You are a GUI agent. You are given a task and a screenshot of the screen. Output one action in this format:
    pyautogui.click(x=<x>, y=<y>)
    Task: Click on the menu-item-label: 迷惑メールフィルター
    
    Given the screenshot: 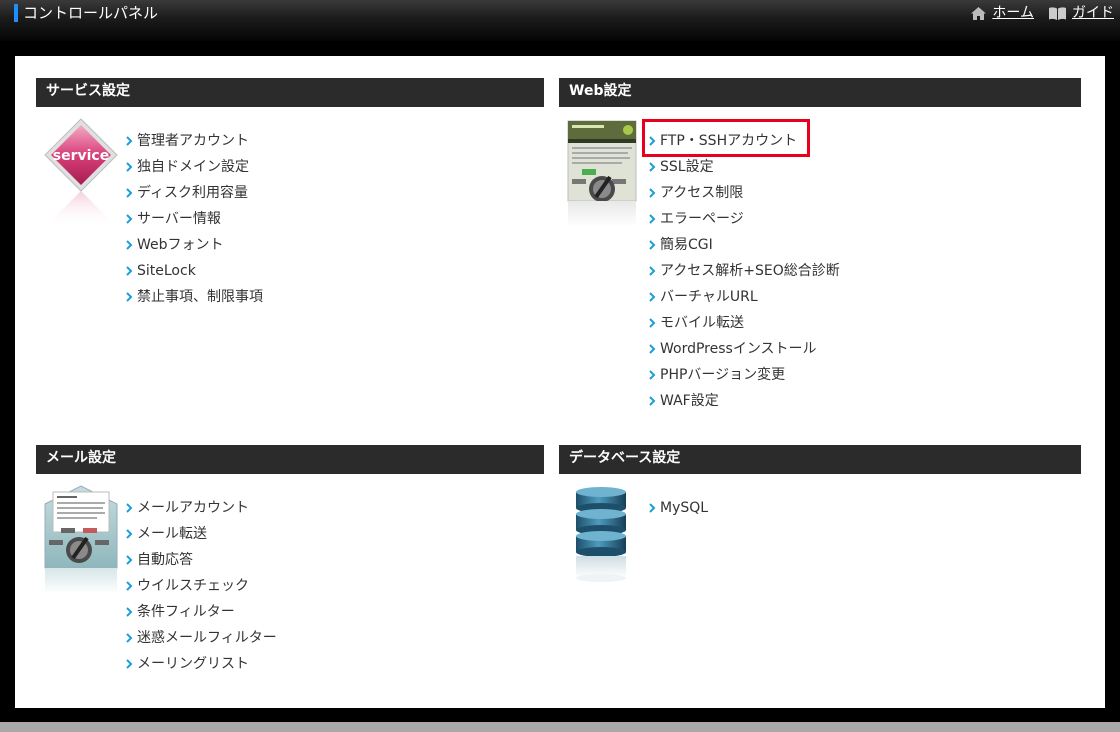 What is the action you would take?
    pyautogui.click(x=207, y=638)
    